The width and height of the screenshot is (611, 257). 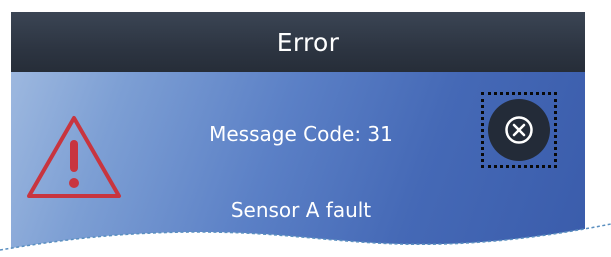 I want to click on close-button-circle, so click(x=519, y=130).